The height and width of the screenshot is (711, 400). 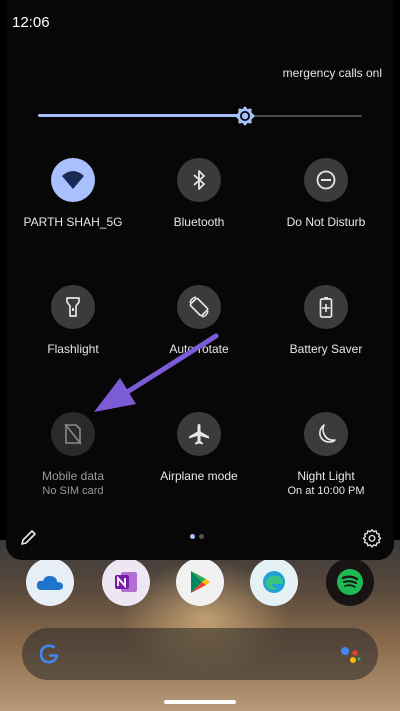 I want to click on tile-do-not-disturb: Do Not Disturb, so click(x=326, y=194).